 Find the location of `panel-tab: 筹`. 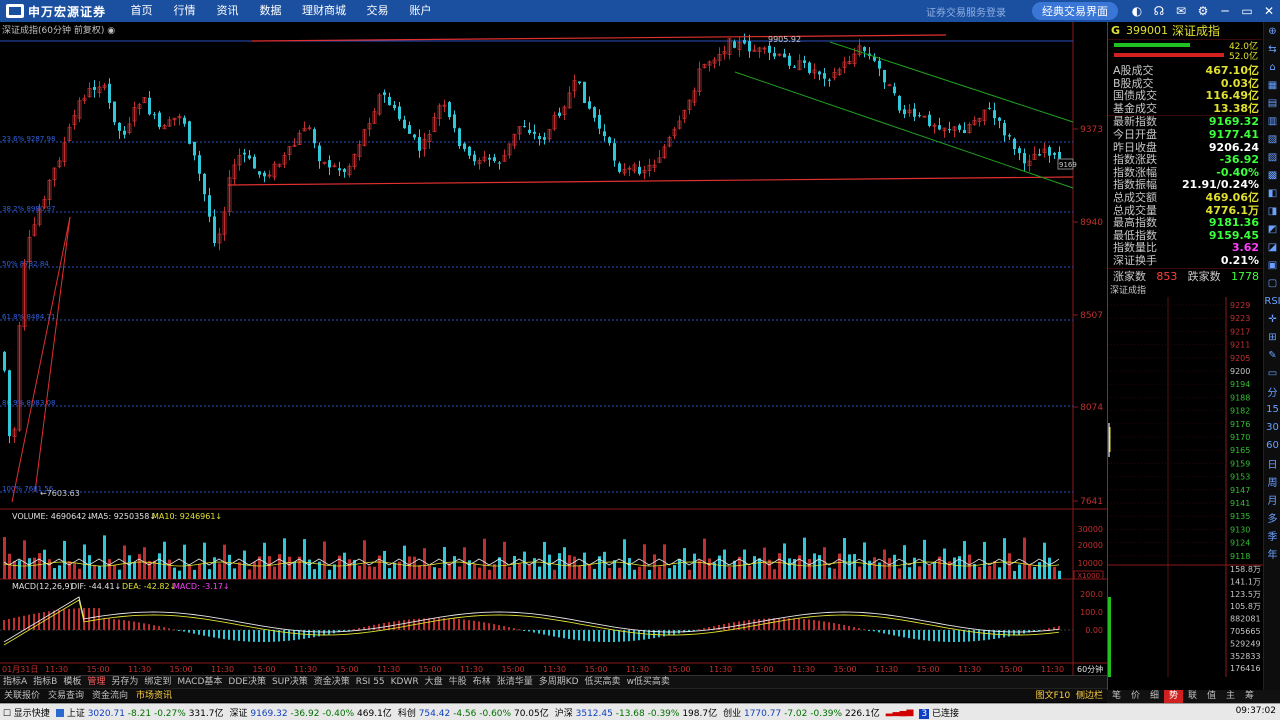

panel-tab: 筹 is located at coordinates (1249, 696).